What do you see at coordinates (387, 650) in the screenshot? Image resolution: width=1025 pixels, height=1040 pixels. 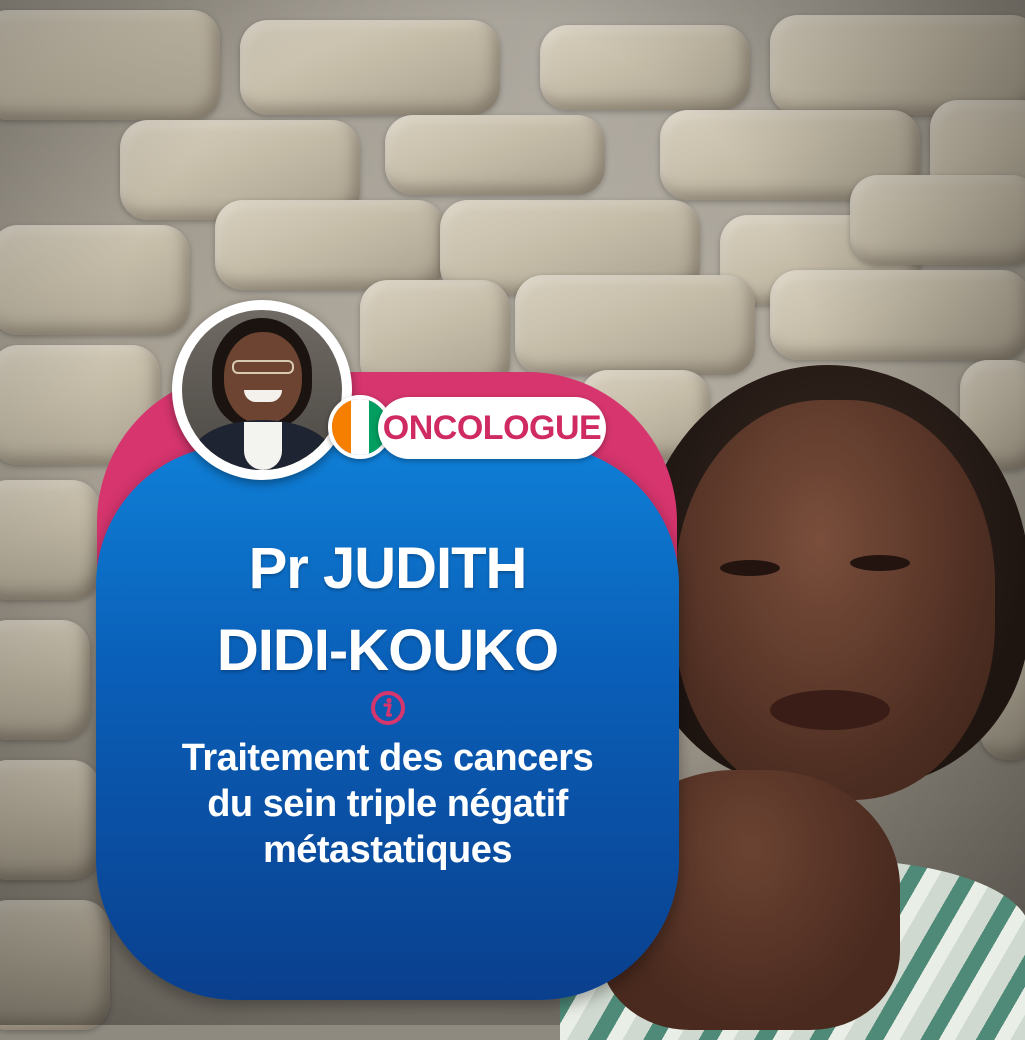 I see `speaker-name-line2: DIDI-KOUKO` at bounding box center [387, 650].